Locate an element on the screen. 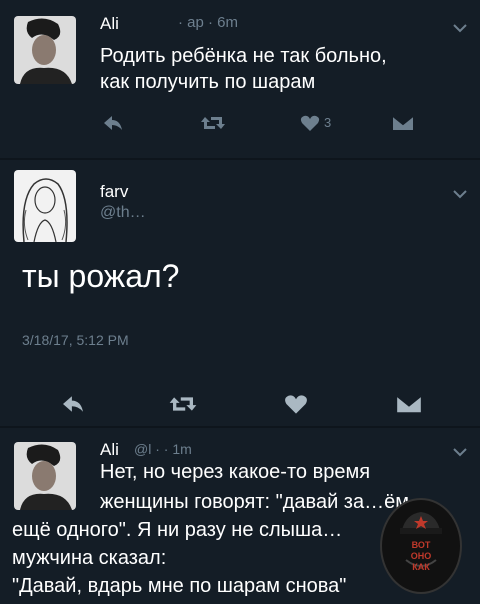 The image size is (480, 604). tweet-text-line2: как получить по шарам is located at coordinates (208, 82).